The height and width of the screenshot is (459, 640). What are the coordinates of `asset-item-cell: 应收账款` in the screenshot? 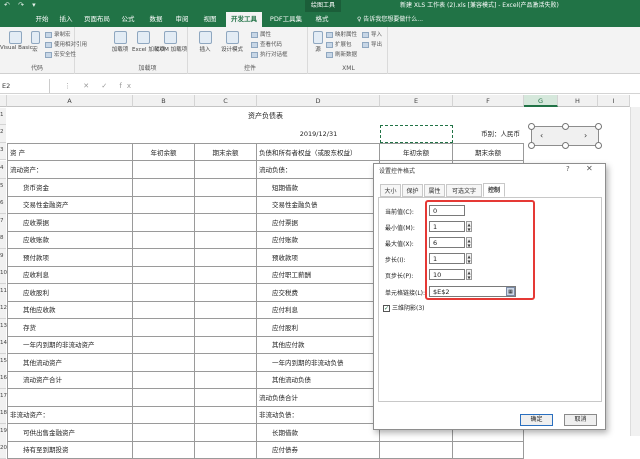 It's located at (70, 240).